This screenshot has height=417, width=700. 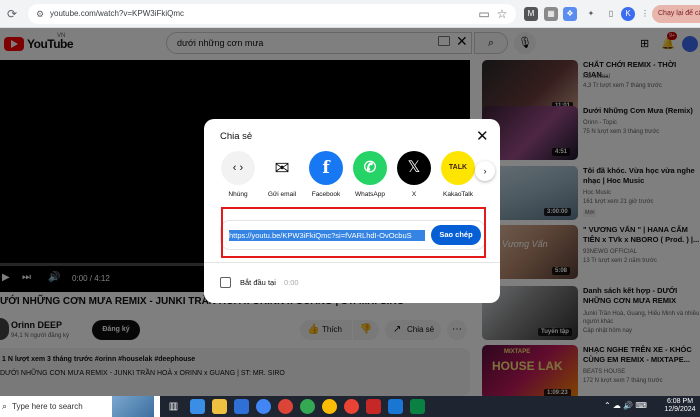 What do you see at coordinates (676, 14) in the screenshot?
I see `update-button: Chạy lại để cập nhật` at bounding box center [676, 14].